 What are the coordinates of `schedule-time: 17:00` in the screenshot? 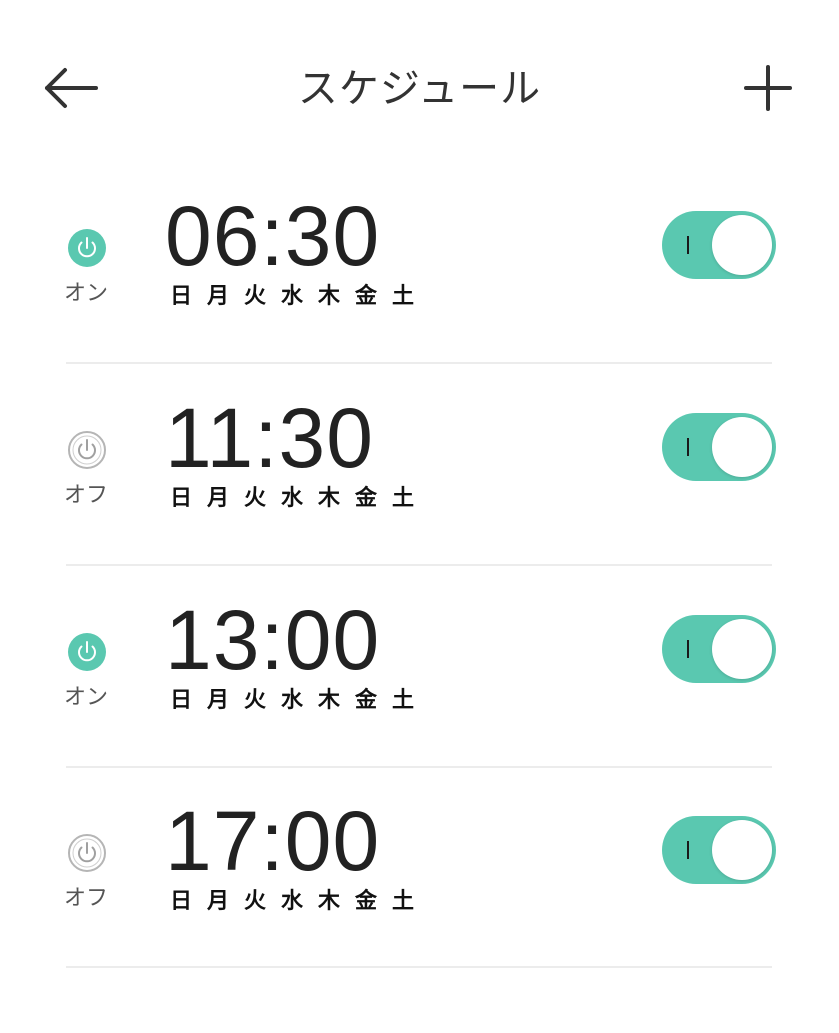 It's located at (273, 841).